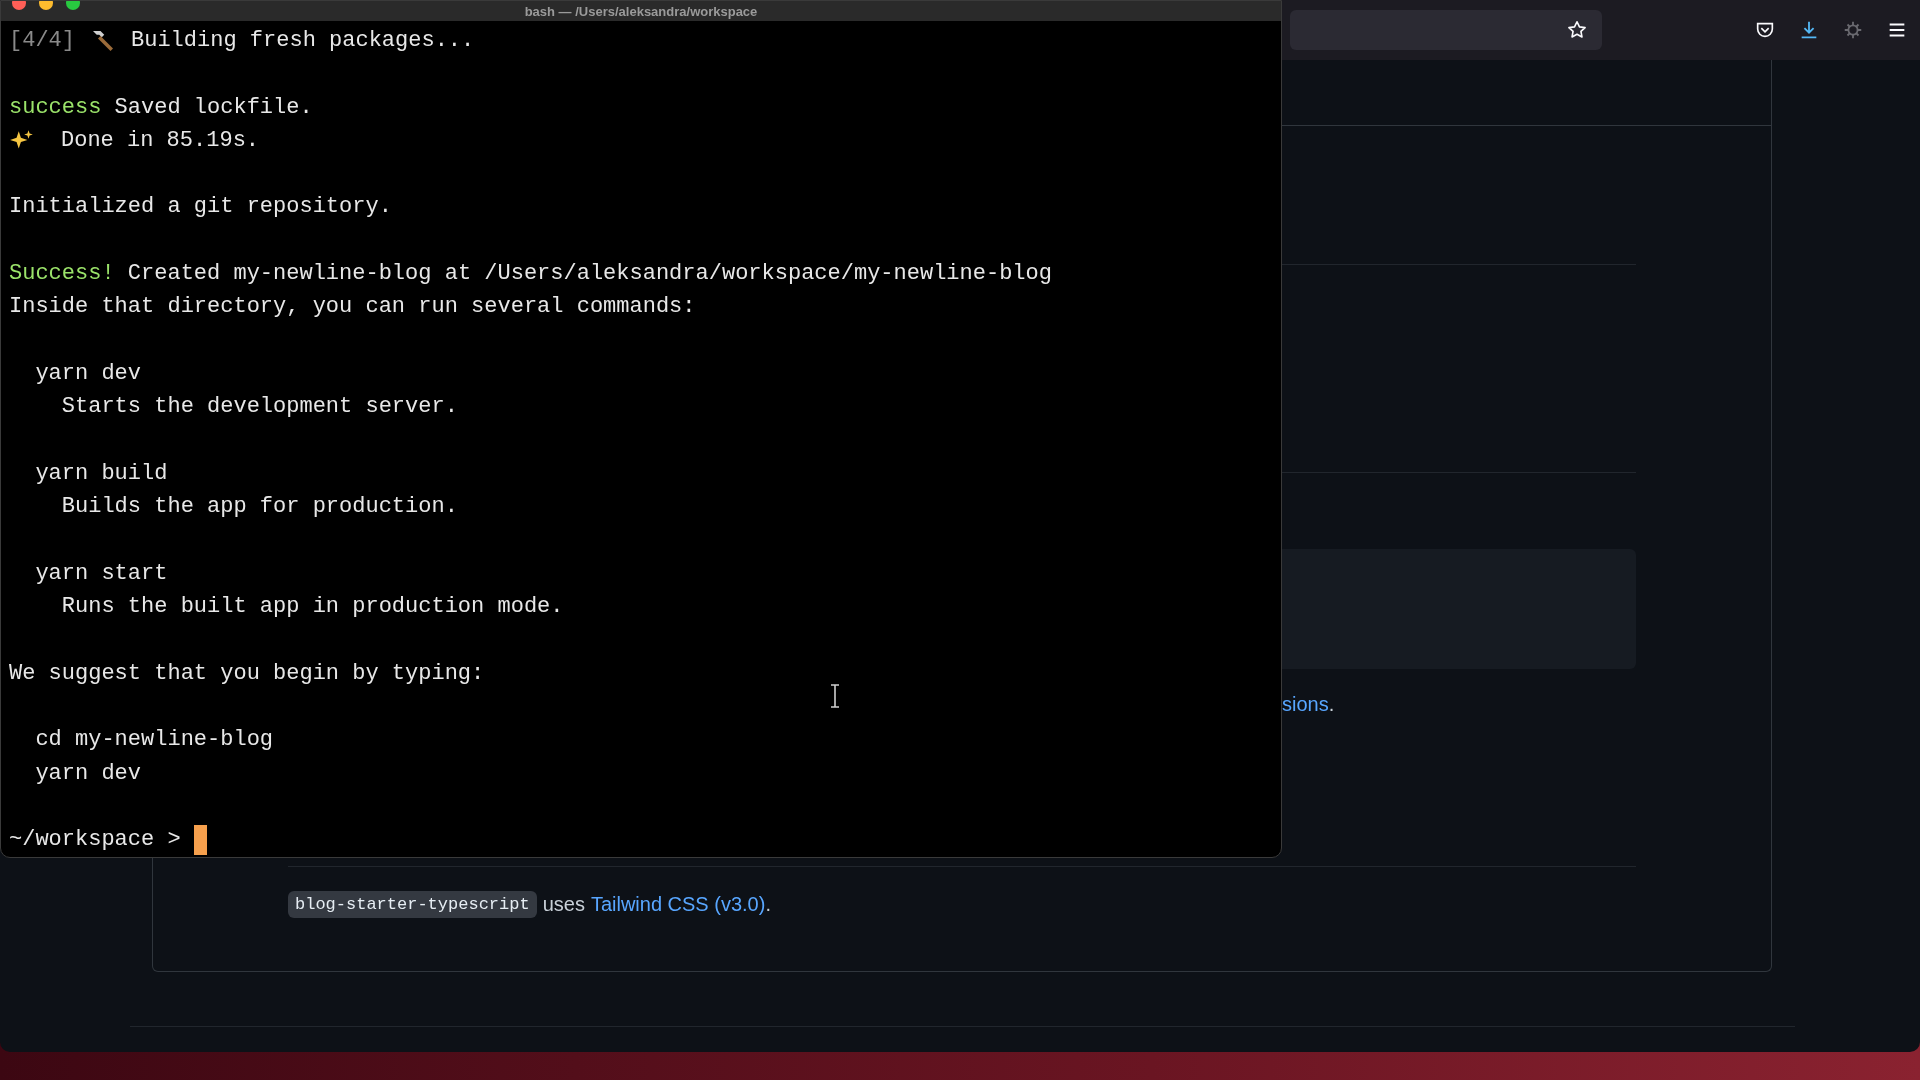 The height and width of the screenshot is (1080, 1920). I want to click on window-title: bash — /Users/aleksandra/workspace, so click(641, 11).